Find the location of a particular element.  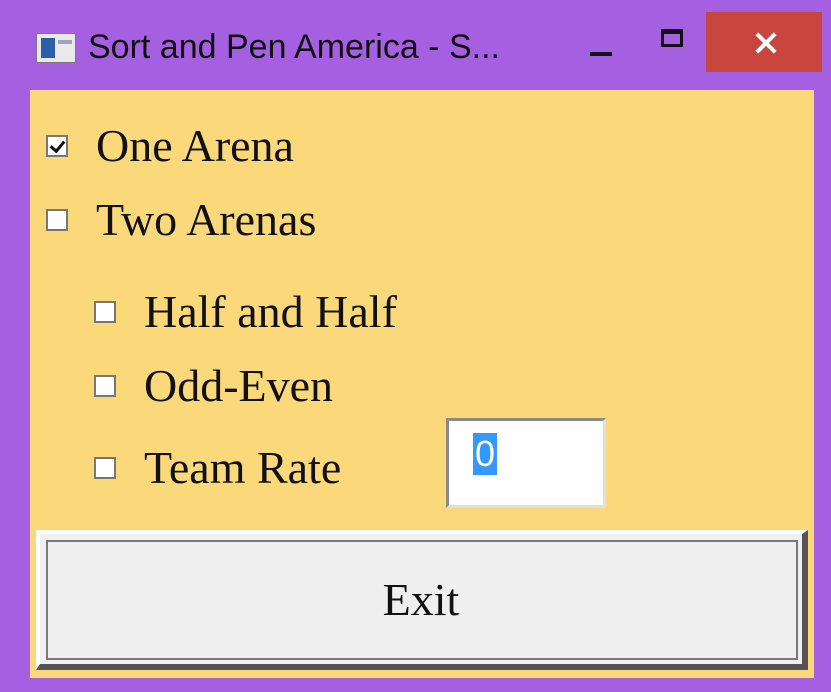

team-rate-input: 0 is located at coordinates (526, 463).